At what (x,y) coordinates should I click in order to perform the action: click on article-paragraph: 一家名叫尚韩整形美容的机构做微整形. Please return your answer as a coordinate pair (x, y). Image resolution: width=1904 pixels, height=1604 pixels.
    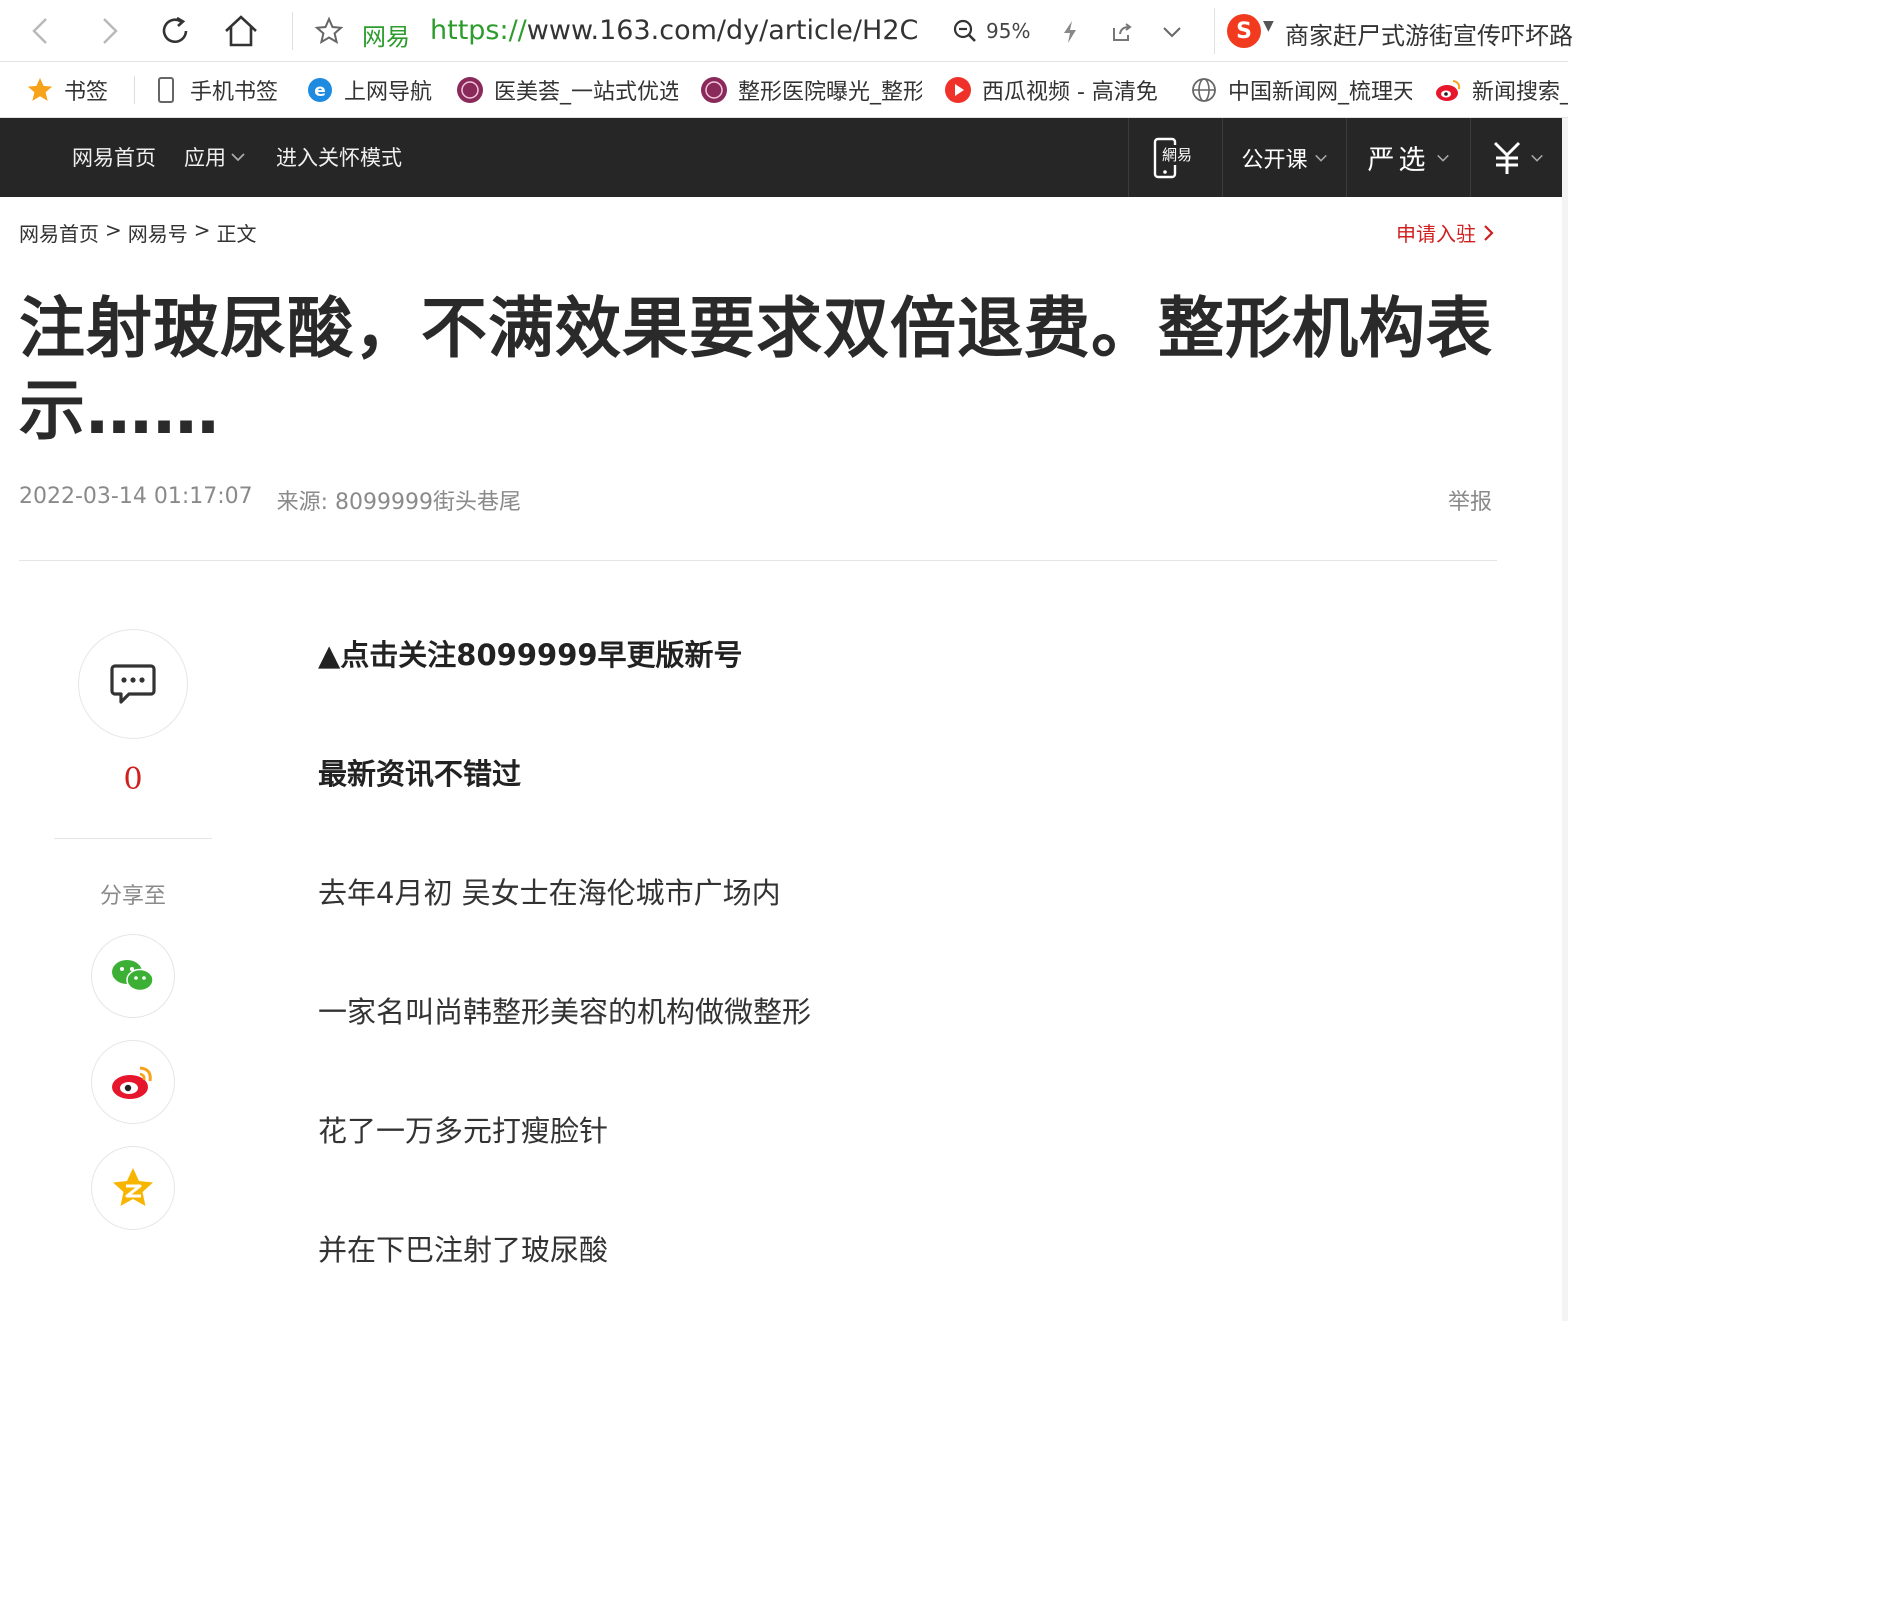
    Looking at the image, I should click on (565, 1012).